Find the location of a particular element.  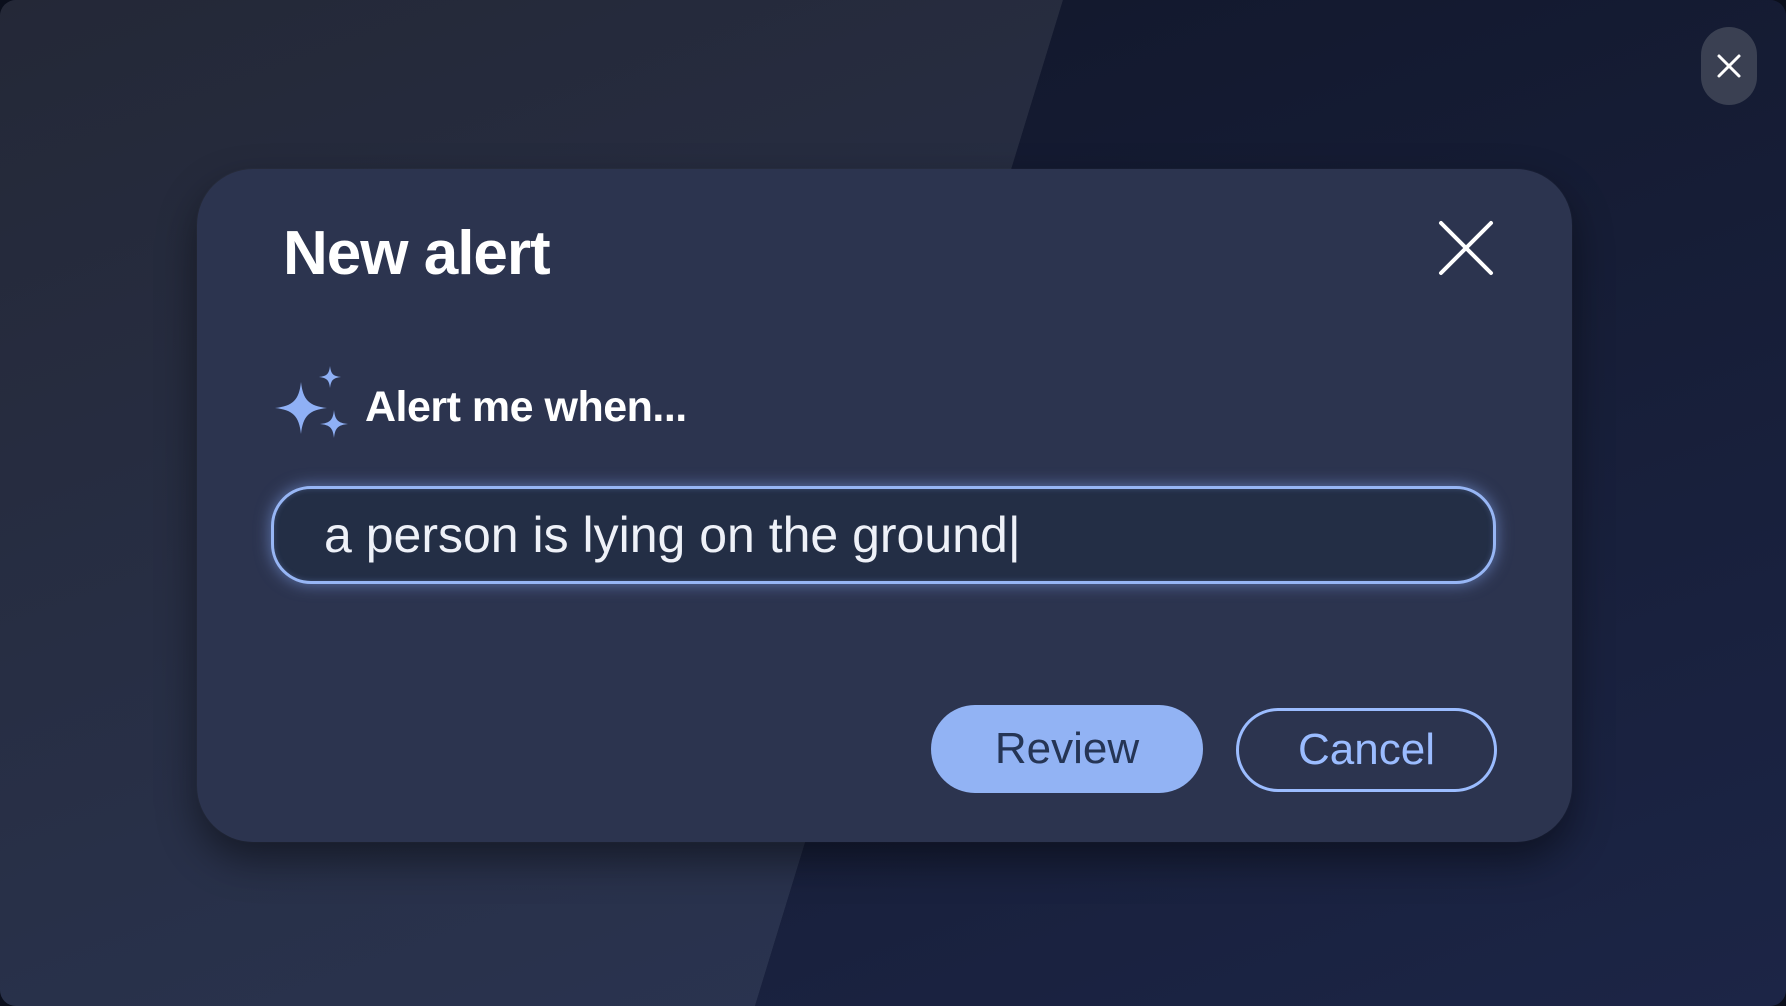

cancel-button: Cancel is located at coordinates (1366, 750).